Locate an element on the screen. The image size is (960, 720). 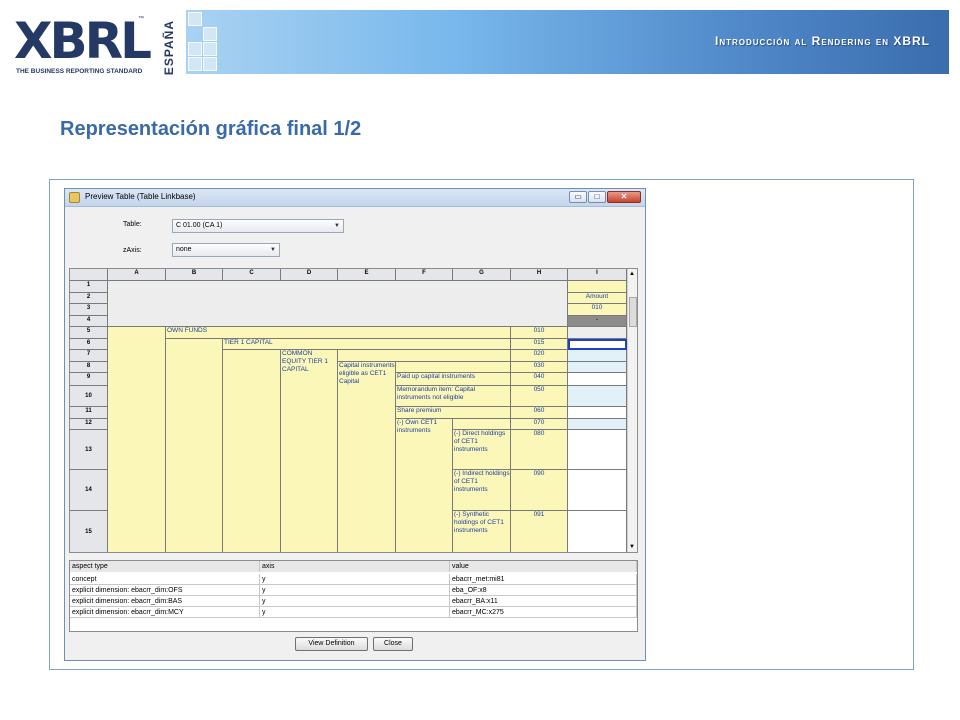
row-header: 15 is located at coordinates (89, 531).